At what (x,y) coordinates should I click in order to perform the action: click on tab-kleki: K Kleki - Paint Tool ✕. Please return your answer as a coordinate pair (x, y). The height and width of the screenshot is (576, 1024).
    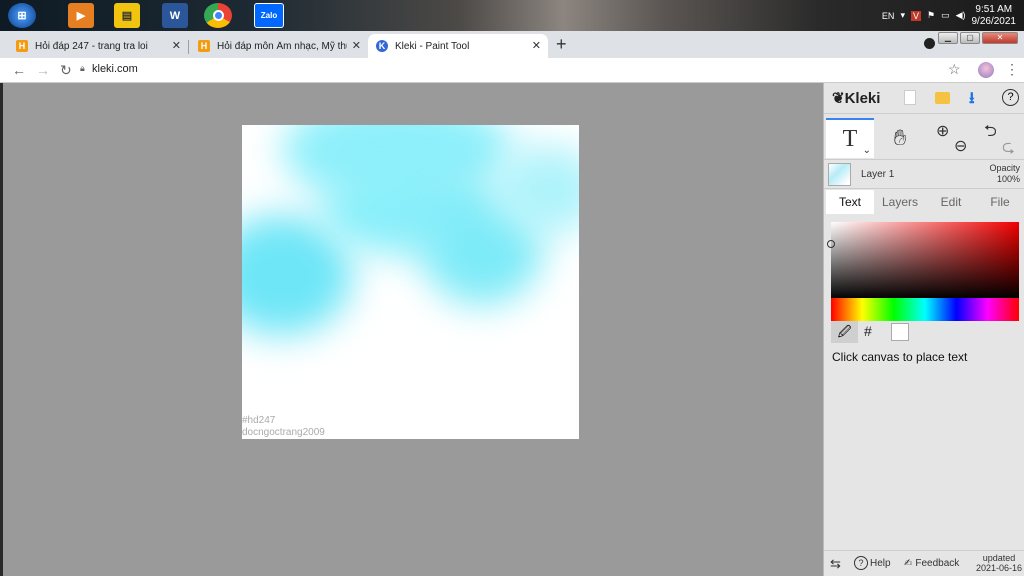
    Looking at the image, I should click on (458, 46).